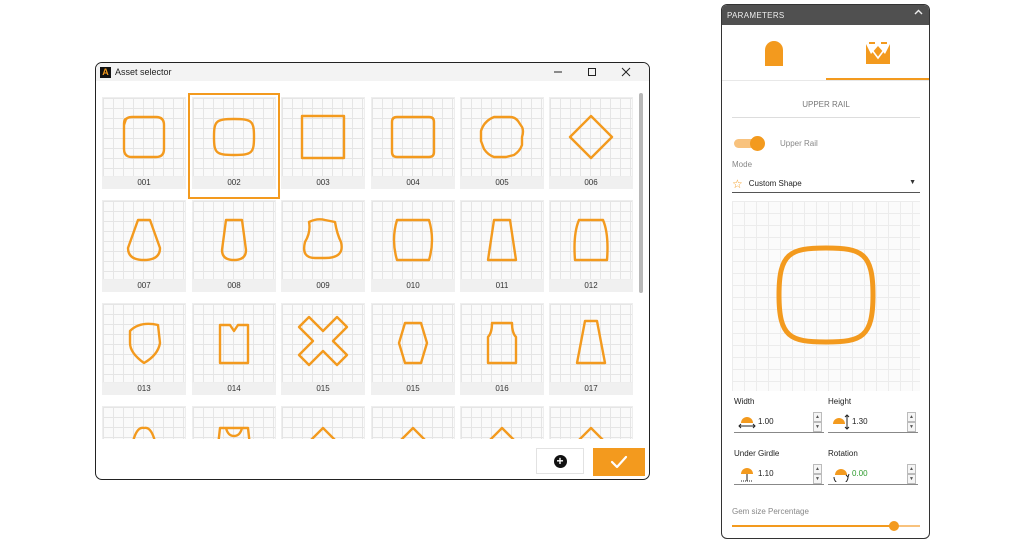 Image resolution: width=1024 pixels, height=542 pixels. I want to click on minimize-button, so click(558, 72).